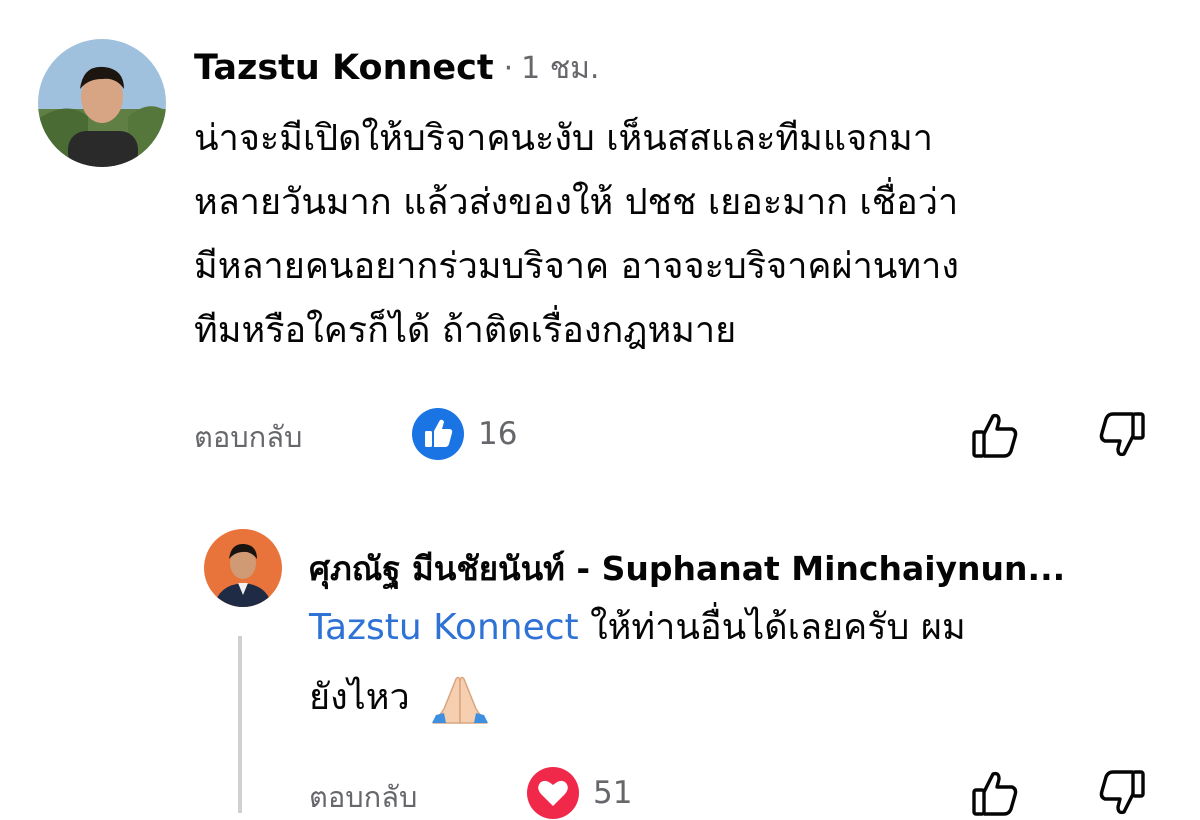 The height and width of the screenshot is (820, 1200). I want to click on reaction-count: 16, so click(498, 434).